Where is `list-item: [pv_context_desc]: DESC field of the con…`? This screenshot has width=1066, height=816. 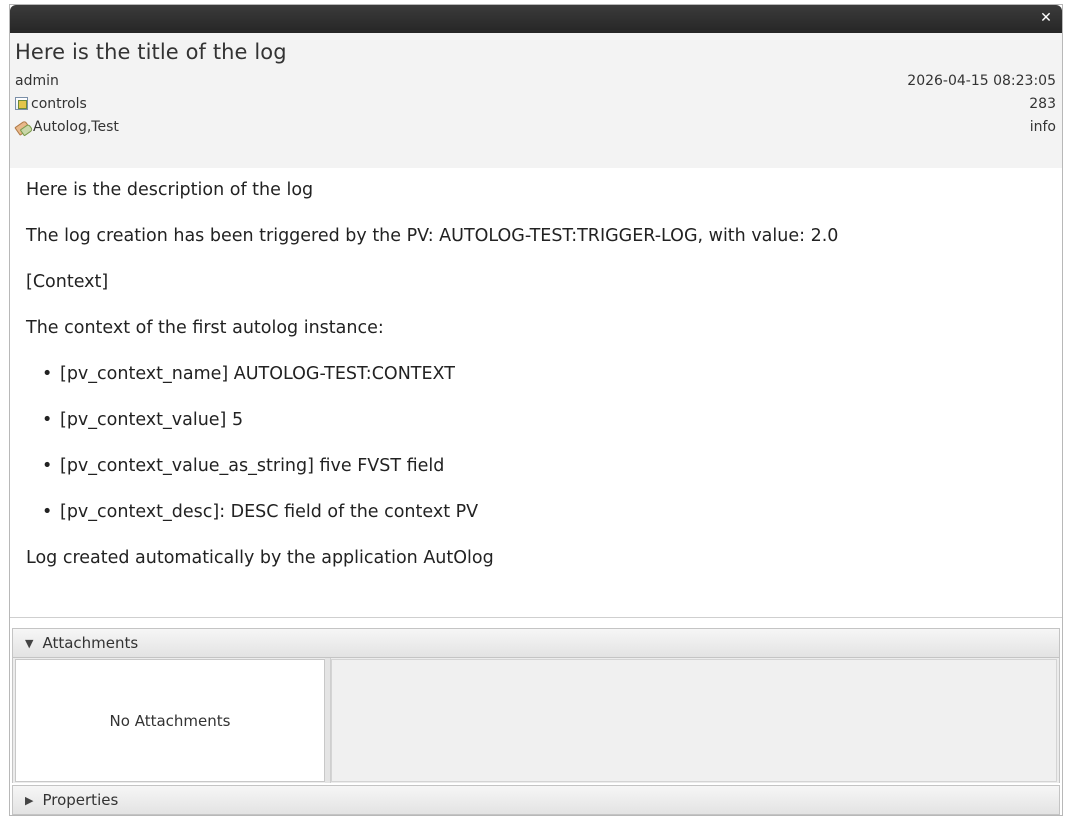
list-item: [pv_context_desc]: DESC field of the con… is located at coordinates (536, 512).